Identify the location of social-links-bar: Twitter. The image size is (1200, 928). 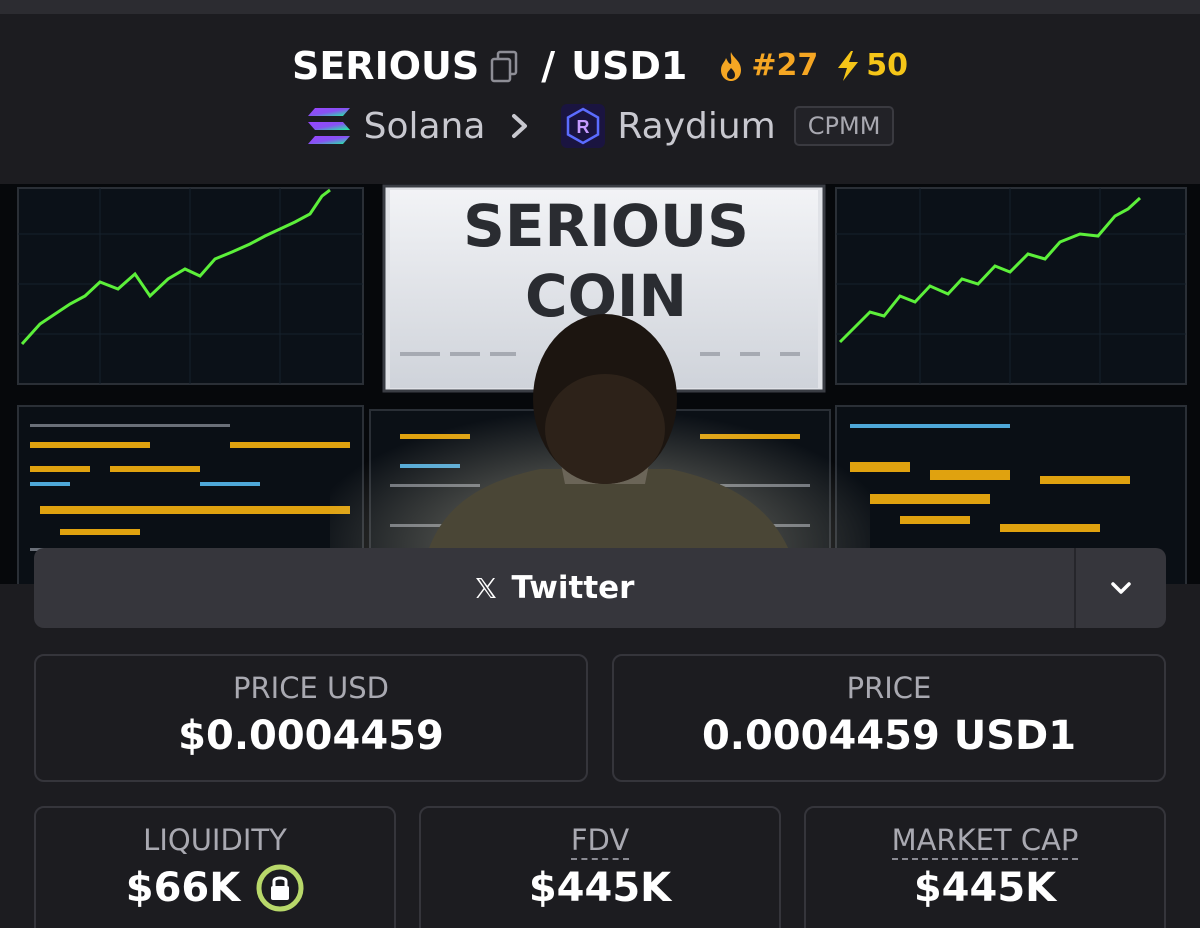
(600, 588).